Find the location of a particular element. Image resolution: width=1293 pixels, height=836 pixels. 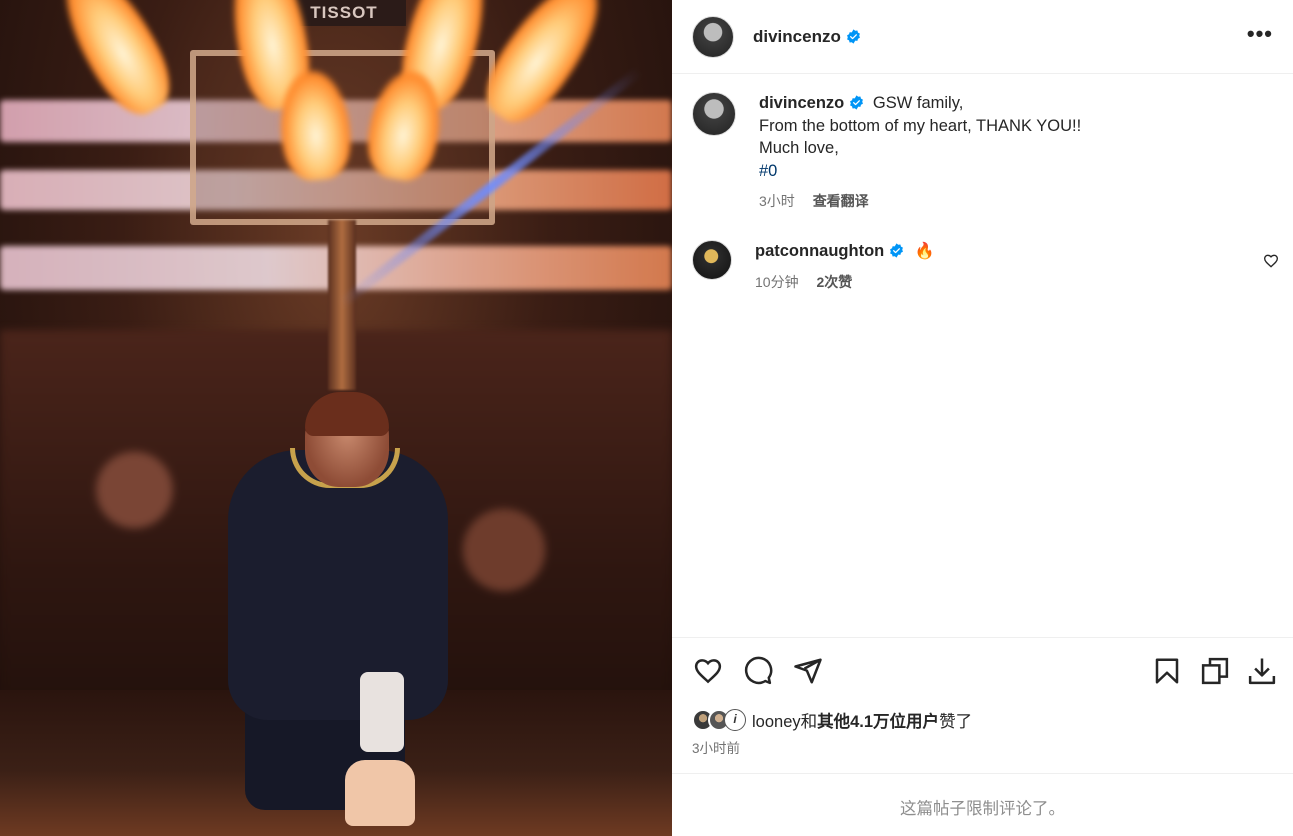

caption-hashtag: #0 is located at coordinates (920, 171).